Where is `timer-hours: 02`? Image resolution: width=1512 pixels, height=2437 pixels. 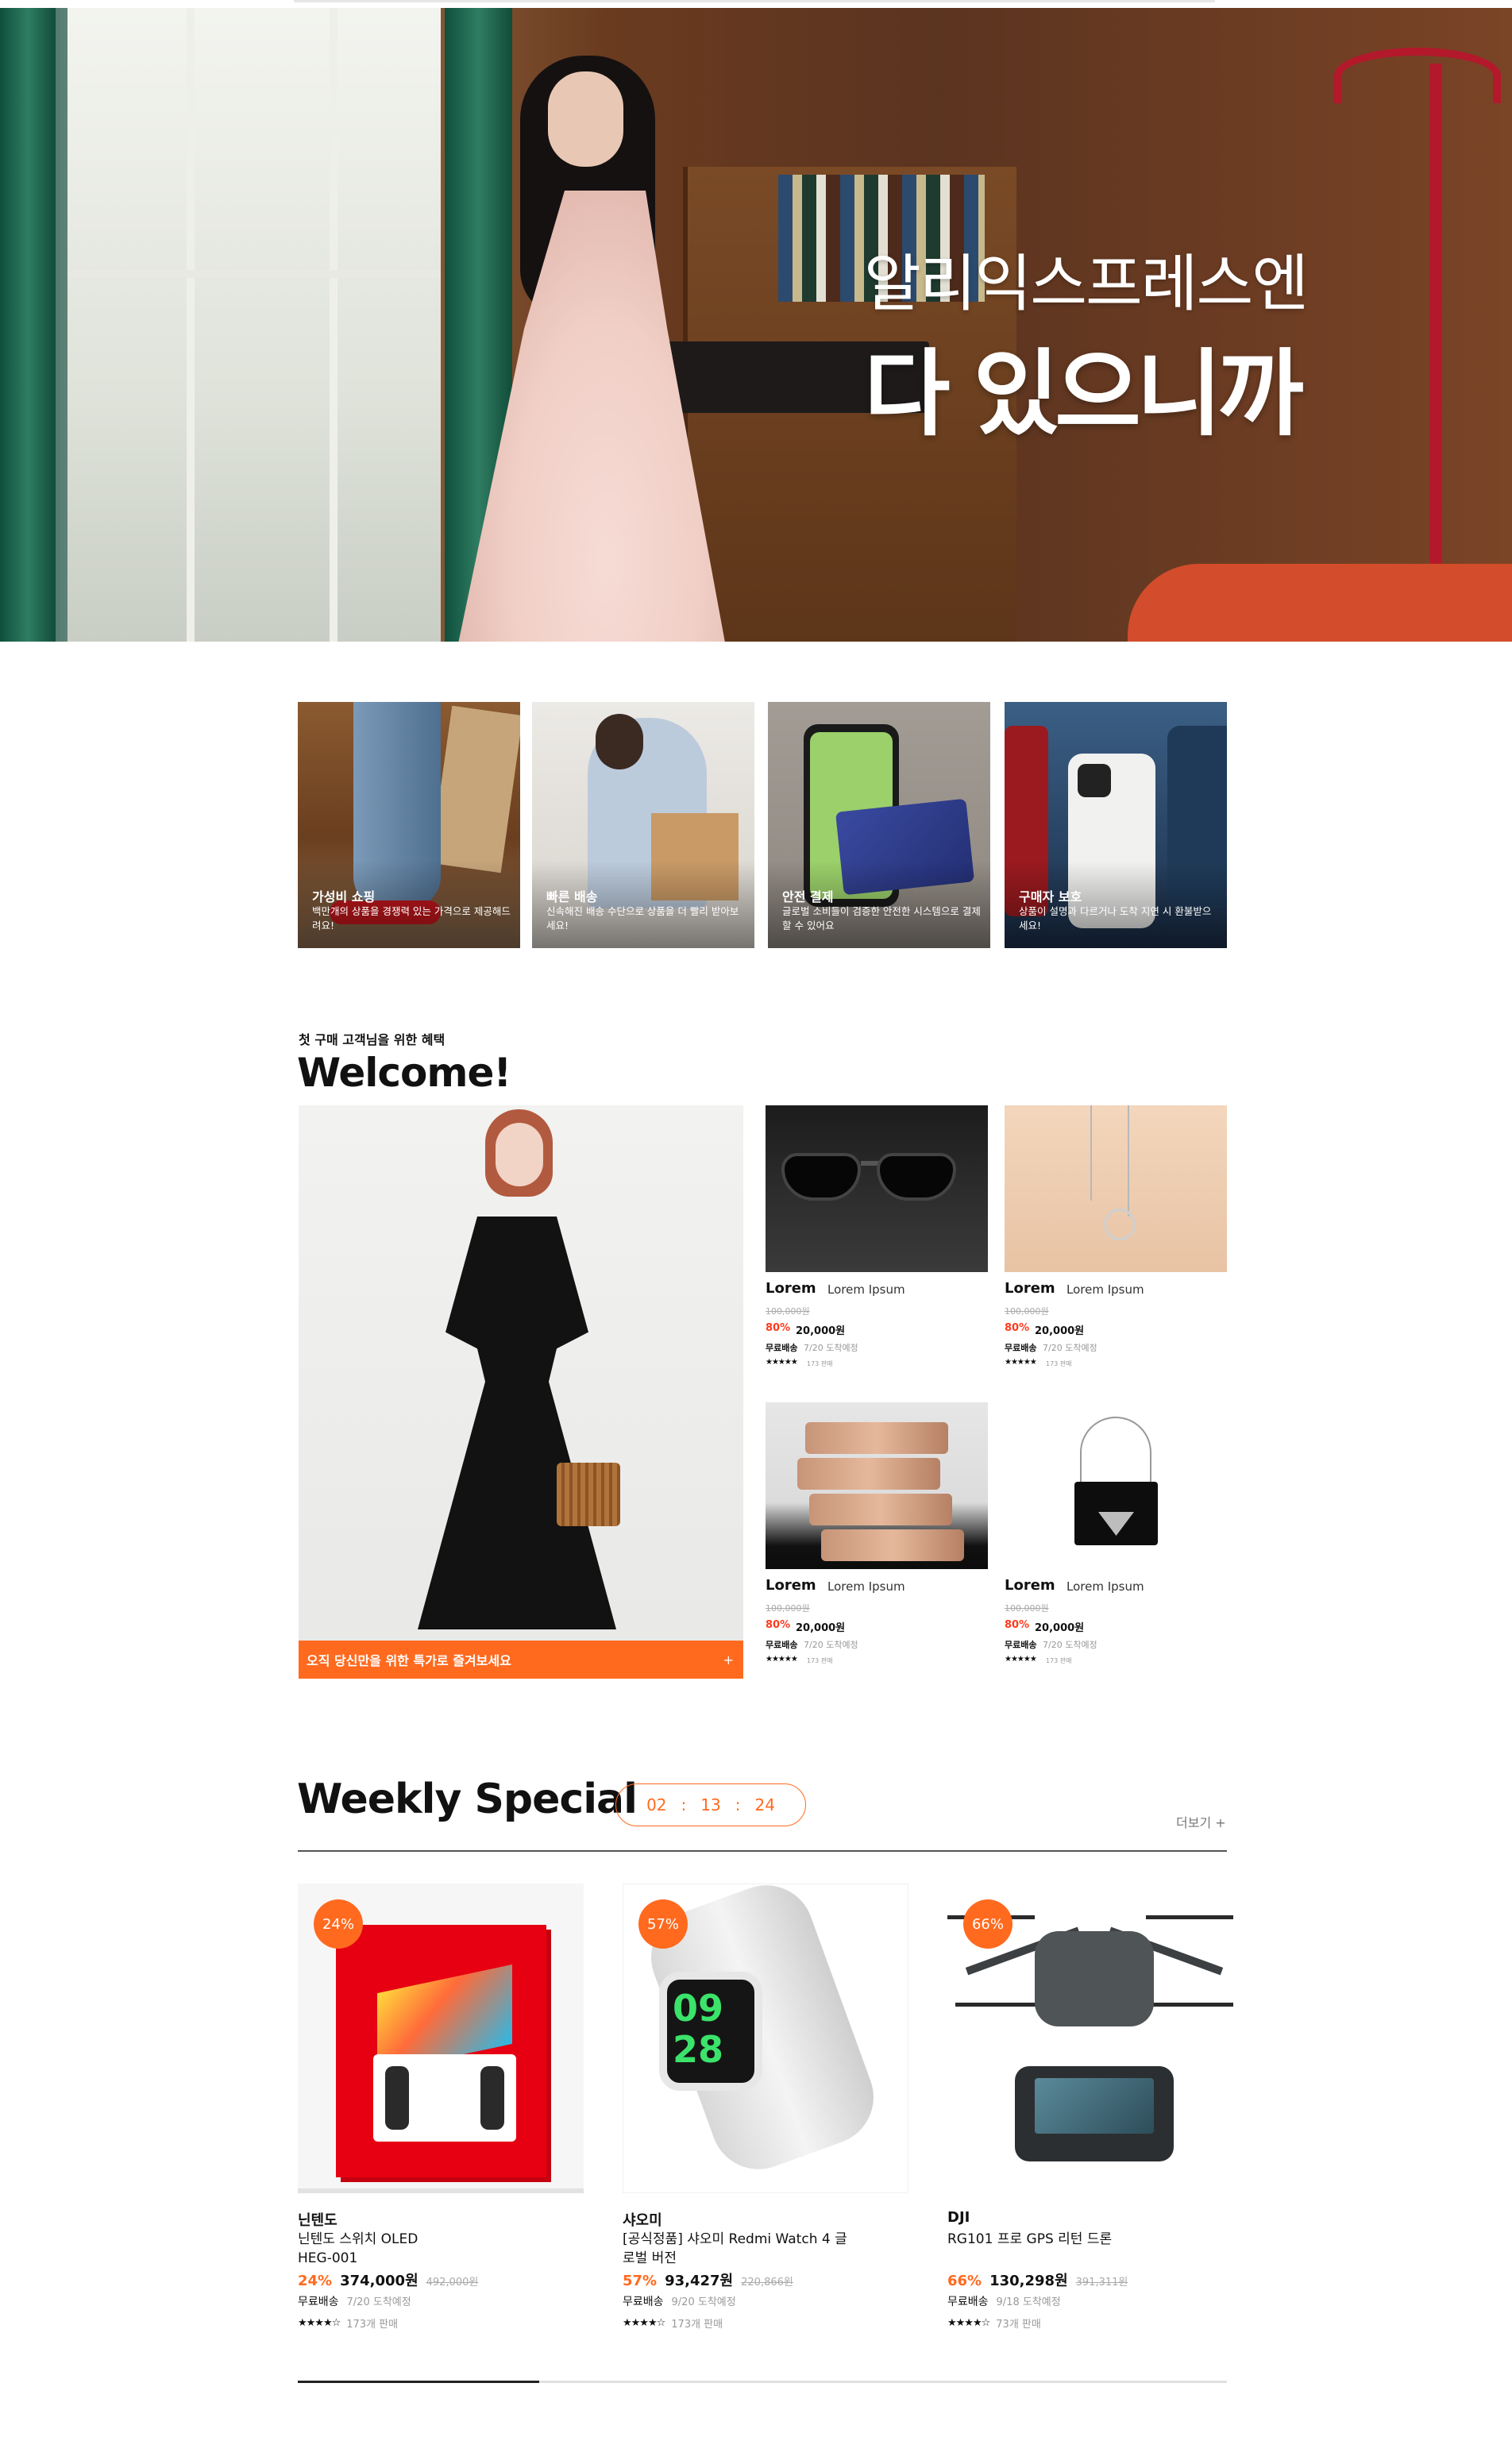 timer-hours: 02 is located at coordinates (656, 1805).